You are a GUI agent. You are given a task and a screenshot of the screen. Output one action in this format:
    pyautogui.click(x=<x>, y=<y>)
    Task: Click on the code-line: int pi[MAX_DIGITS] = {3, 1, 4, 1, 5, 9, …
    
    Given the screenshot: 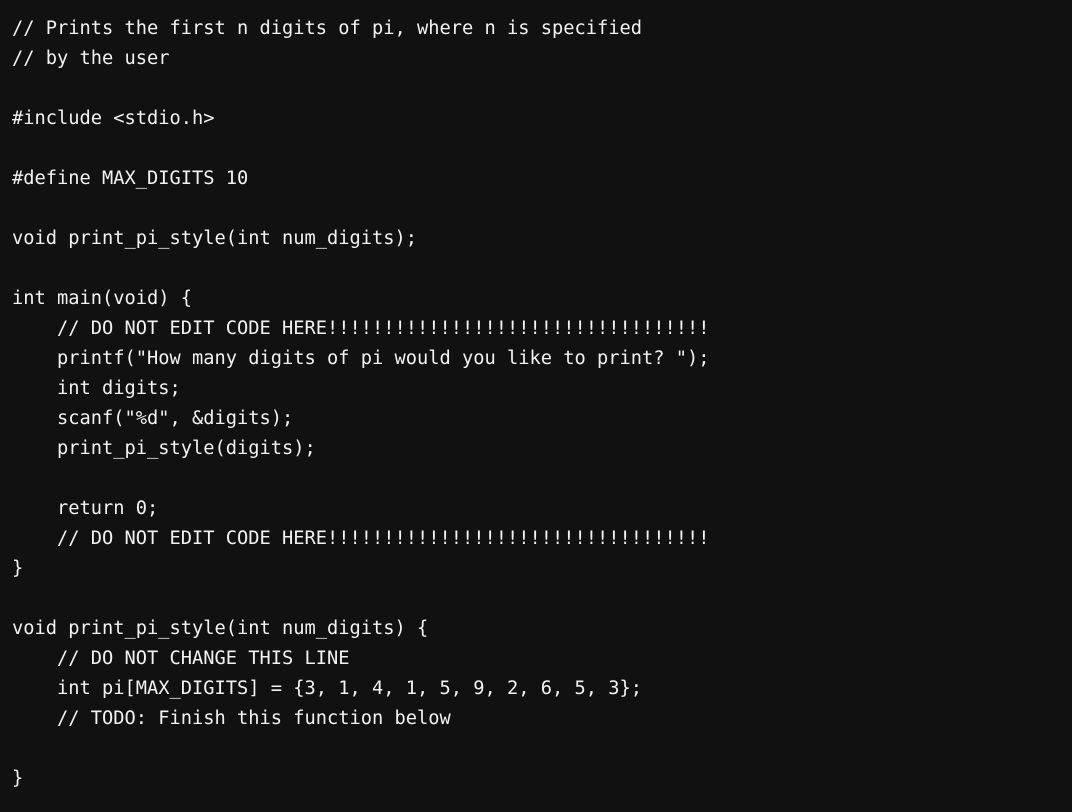 What is the action you would take?
    pyautogui.click(x=327, y=688)
    